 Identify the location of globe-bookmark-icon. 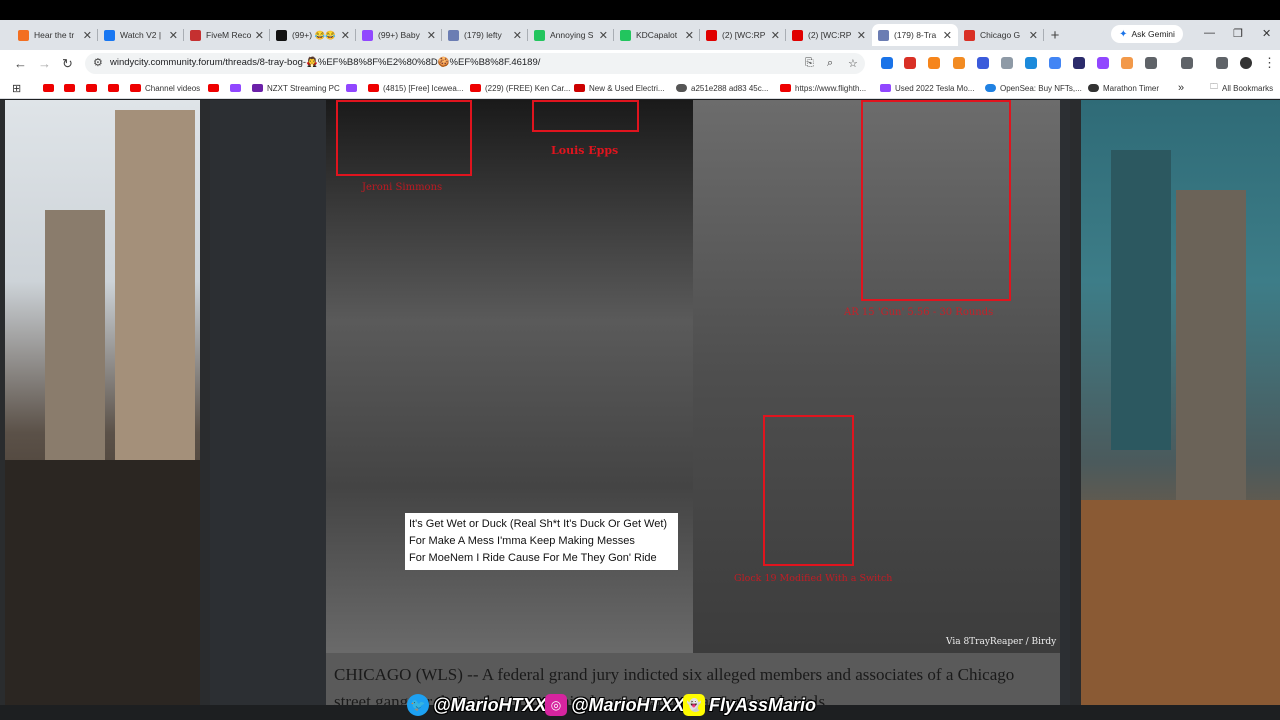
(681, 88).